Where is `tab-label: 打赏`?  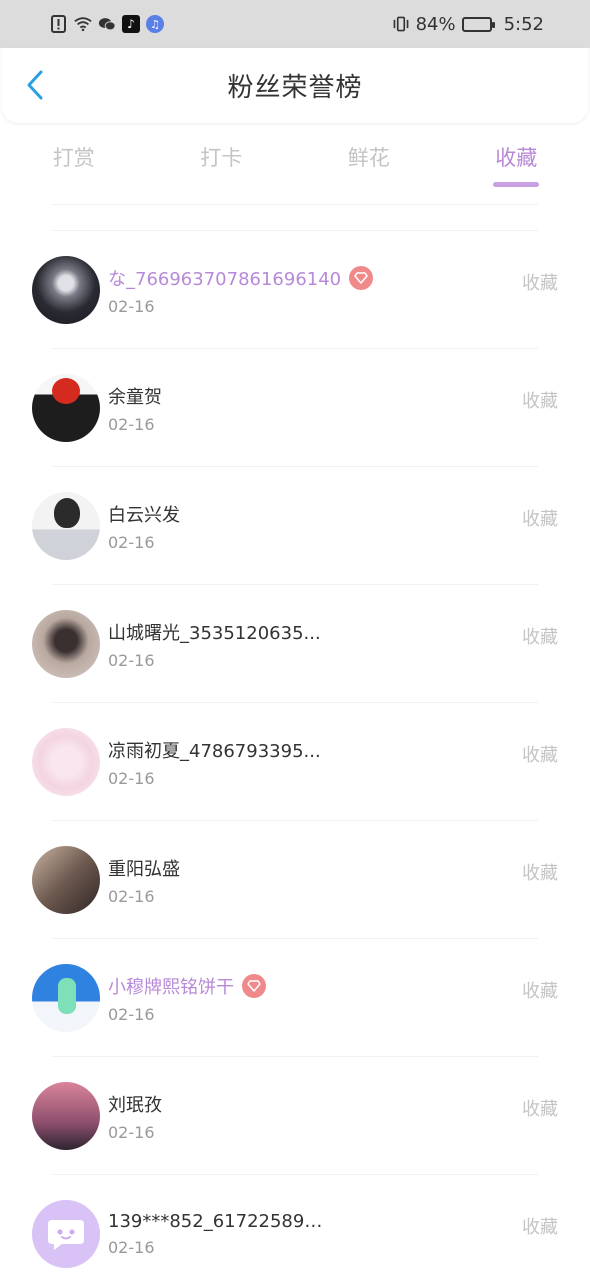
tab-label: 打赏 is located at coordinates (73, 158).